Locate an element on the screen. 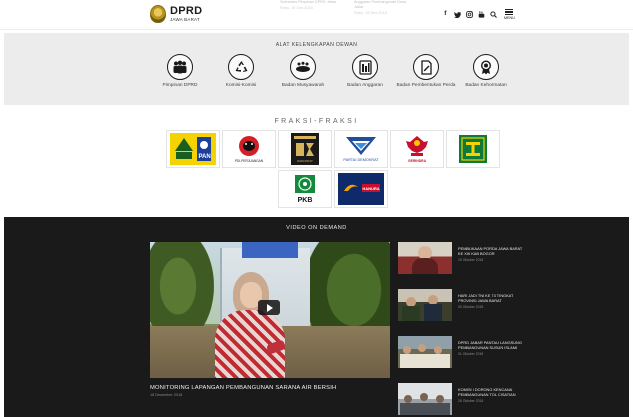 The width and height of the screenshot is (633, 417). meeting-icon is located at coordinates (303, 67).